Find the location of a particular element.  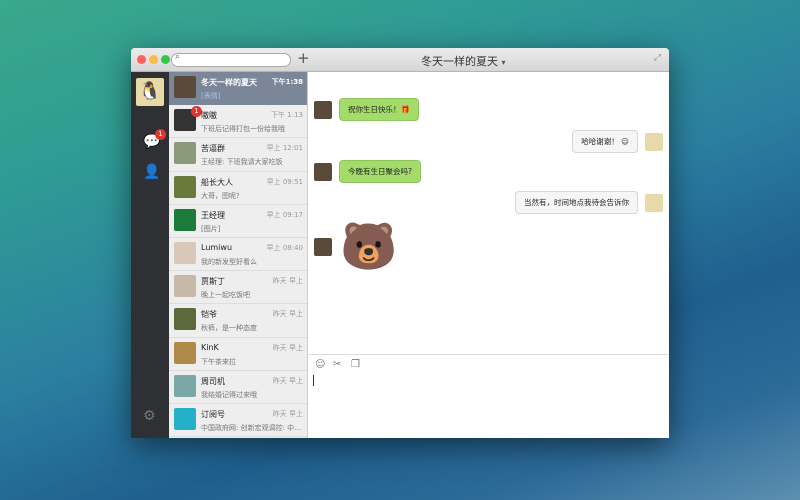

conversation-item: 苦逼群 早上 12:01 王经理: 下班我请大家吃饭 is located at coordinates (238, 155).